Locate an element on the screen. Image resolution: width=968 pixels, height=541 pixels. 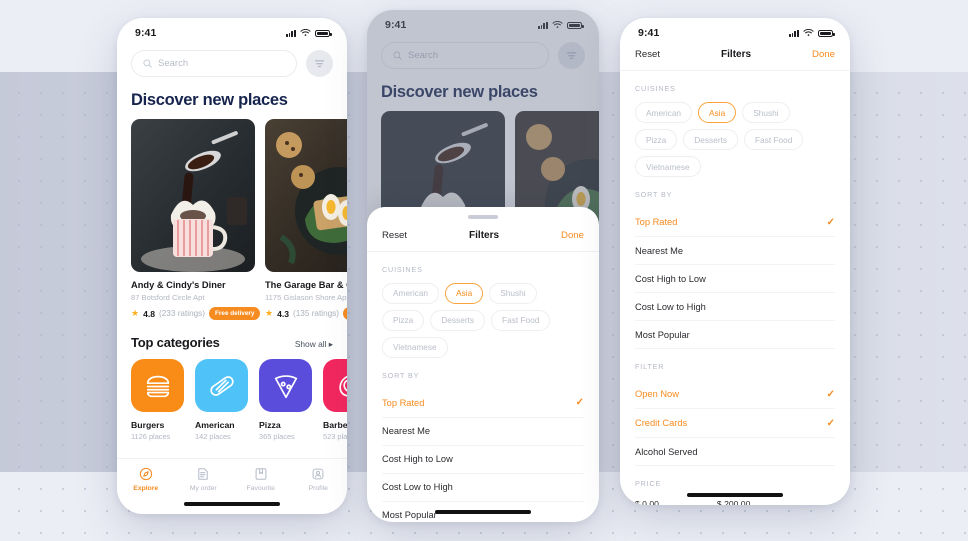
option-label: Credit Cards is located at coordinates (661, 423).